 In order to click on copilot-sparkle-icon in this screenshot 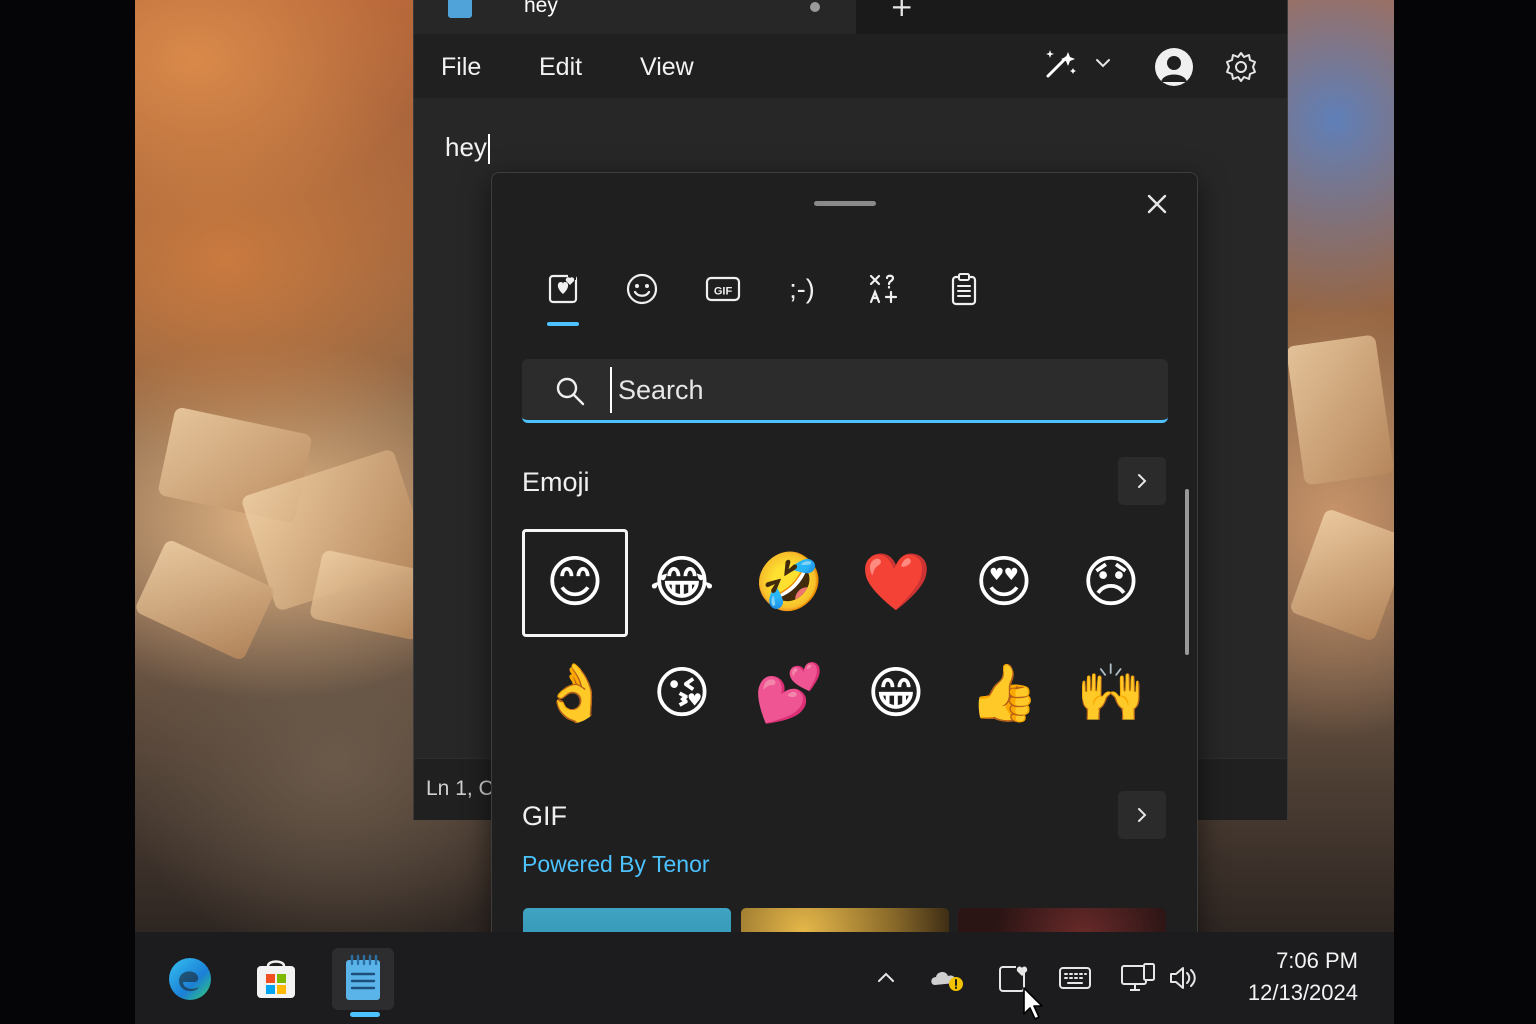, I will do `click(1060, 64)`.